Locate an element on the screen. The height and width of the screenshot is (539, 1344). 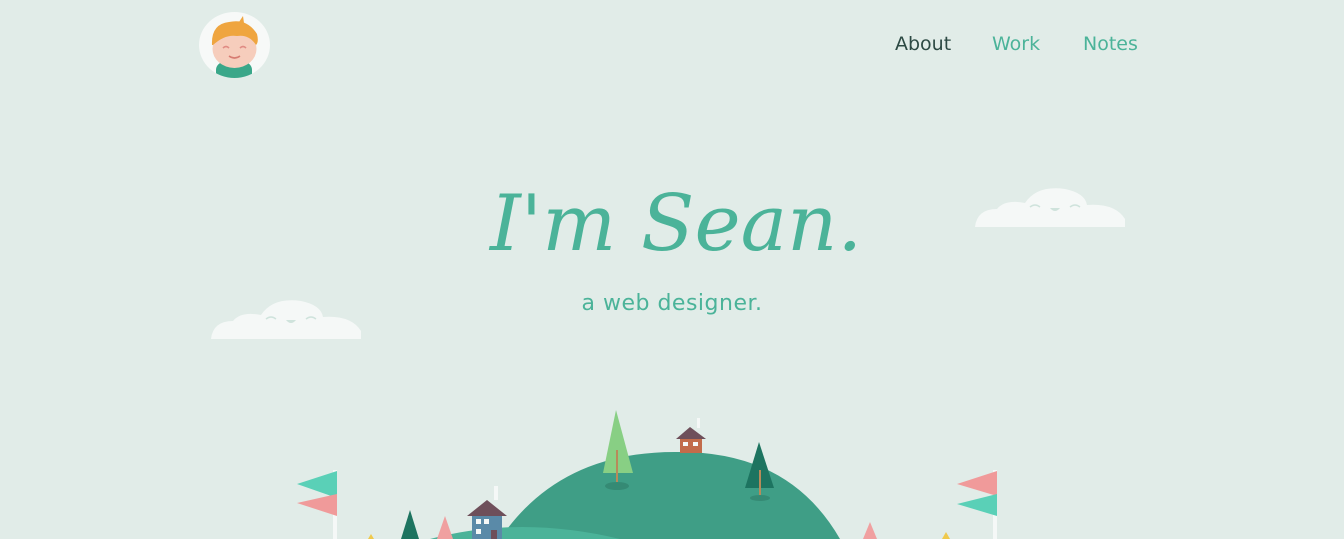
landscape-illustration is located at coordinates (647, 474).